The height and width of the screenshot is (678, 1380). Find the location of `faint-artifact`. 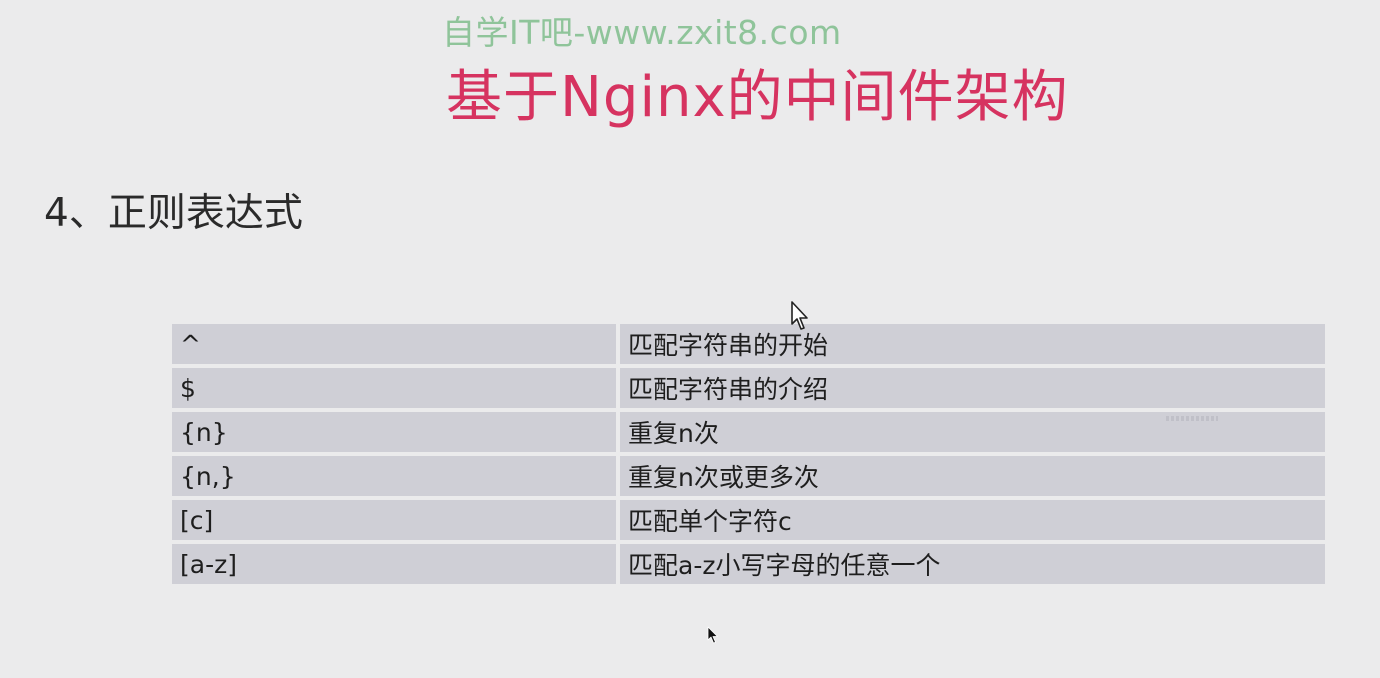

faint-artifact is located at coordinates (1192, 418).